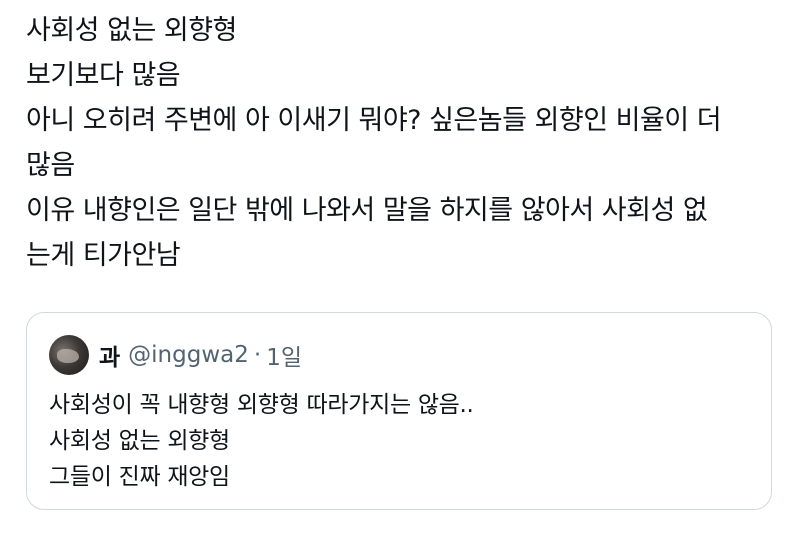  I want to click on quoted-tweet-header: 과 @inggwa2 · 1일, so click(175, 355).